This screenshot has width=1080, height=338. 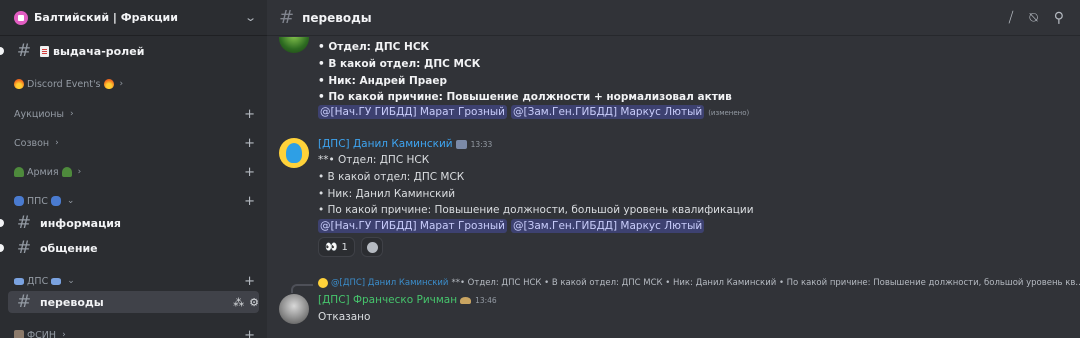 I want to click on reaction-eyes: 👀 1, so click(x=336, y=247).